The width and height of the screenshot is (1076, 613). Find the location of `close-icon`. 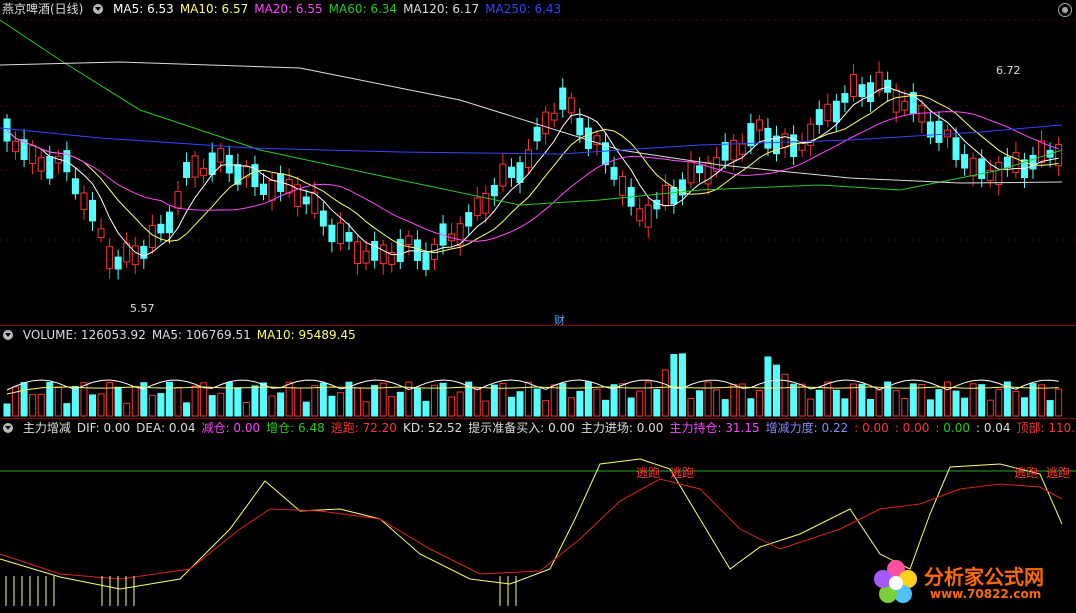

close-icon is located at coordinates (1065, 10).